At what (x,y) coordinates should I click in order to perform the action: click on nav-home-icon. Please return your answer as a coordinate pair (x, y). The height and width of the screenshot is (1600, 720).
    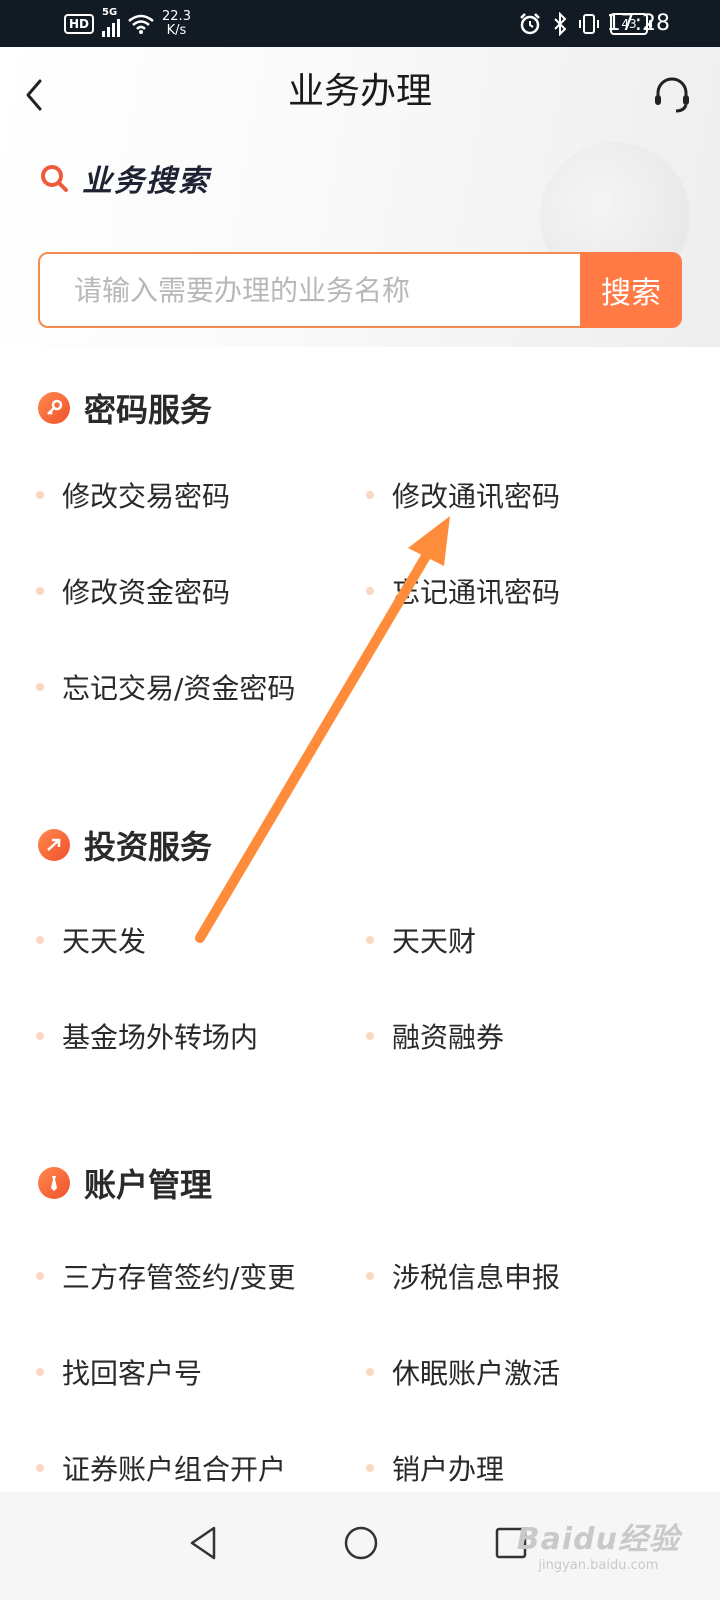
    Looking at the image, I should click on (361, 1543).